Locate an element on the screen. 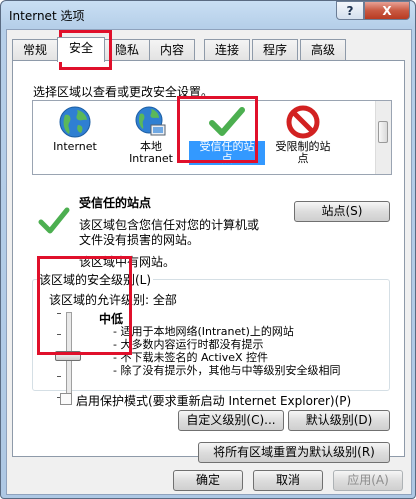 The height and width of the screenshot is (499, 416). zone-list-scrollbar is located at coordinates (383, 137).